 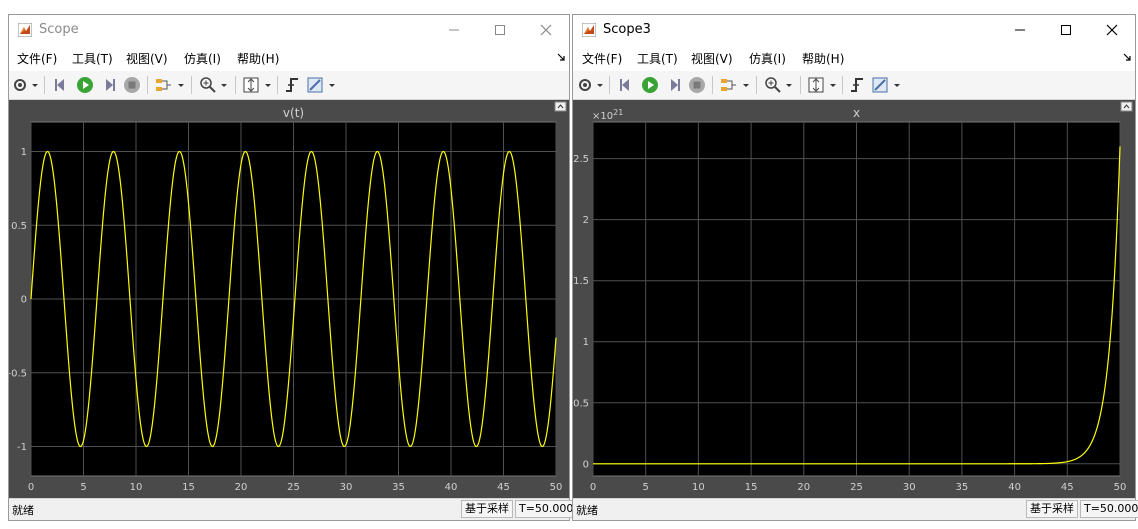 I want to click on matlab-icon, so click(x=589, y=30).